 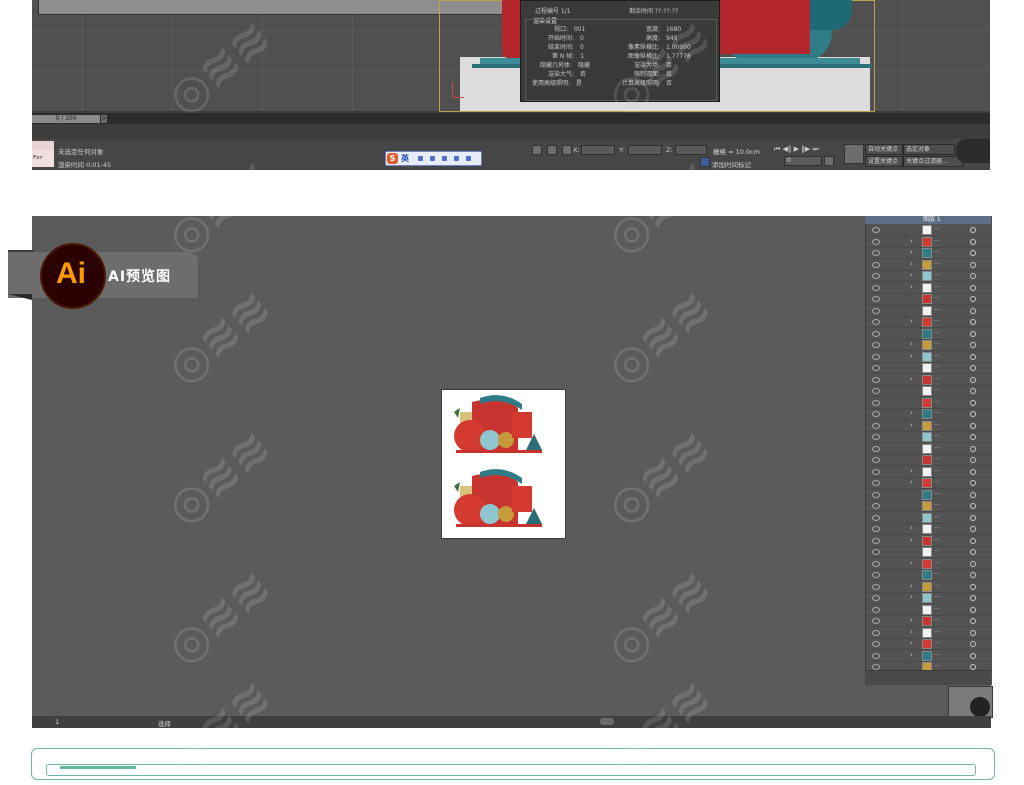 I want to click on playback-controls: ⏮ ◀‖ ▶ ‖▶ ⏭, so click(x=796, y=149).